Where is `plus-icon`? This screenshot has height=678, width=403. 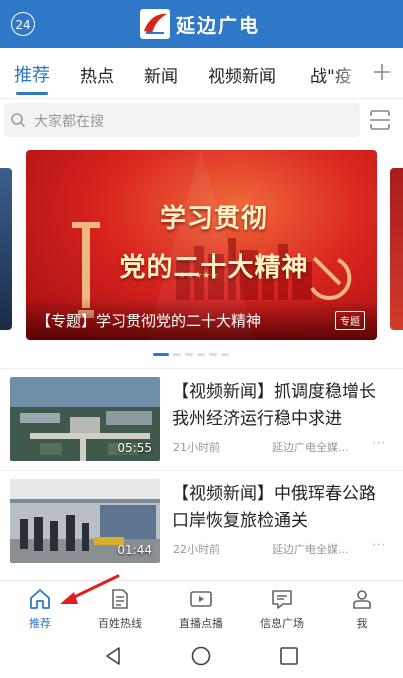 plus-icon is located at coordinates (382, 72).